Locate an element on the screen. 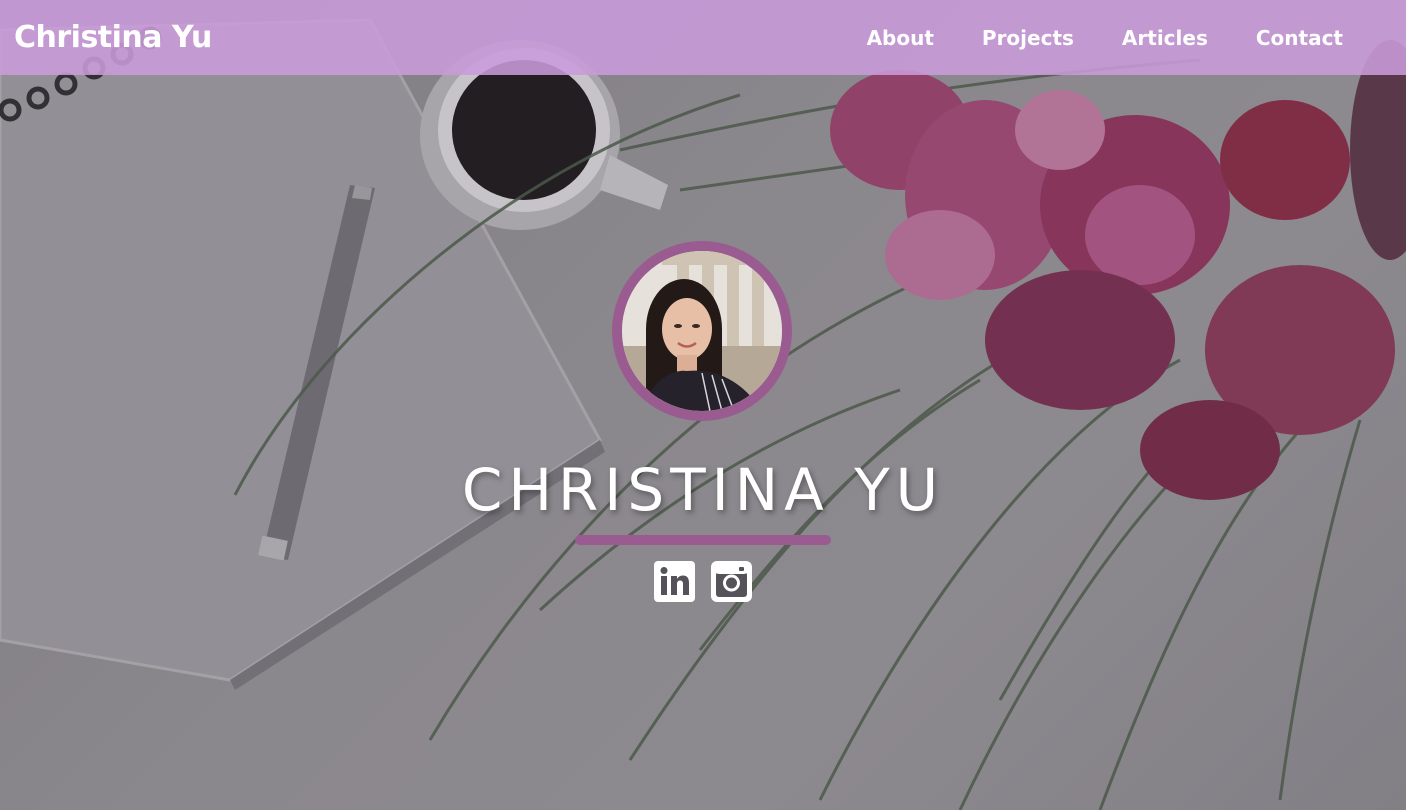 This screenshot has height=810, width=1406. name-underline is located at coordinates (703, 540).